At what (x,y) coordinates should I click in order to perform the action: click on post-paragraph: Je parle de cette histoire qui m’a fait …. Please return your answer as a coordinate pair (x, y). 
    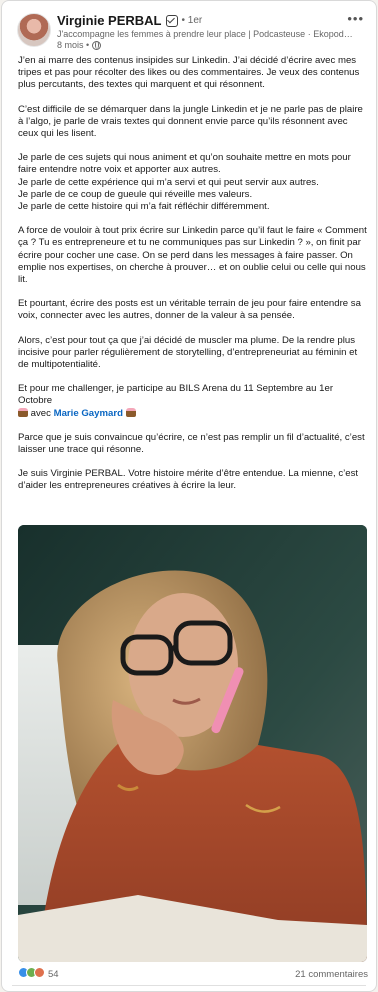
    Looking at the image, I should click on (144, 207).